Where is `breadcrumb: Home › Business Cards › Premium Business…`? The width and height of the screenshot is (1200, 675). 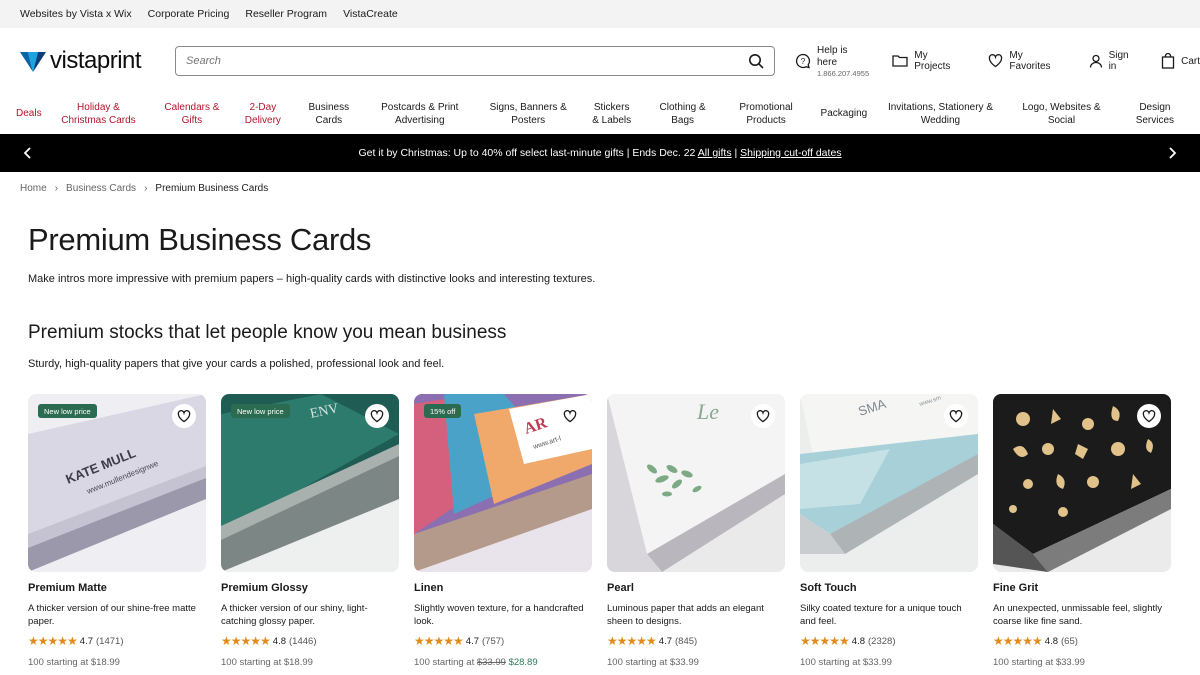 breadcrumb: Home › Business Cards › Premium Business… is located at coordinates (144, 188).